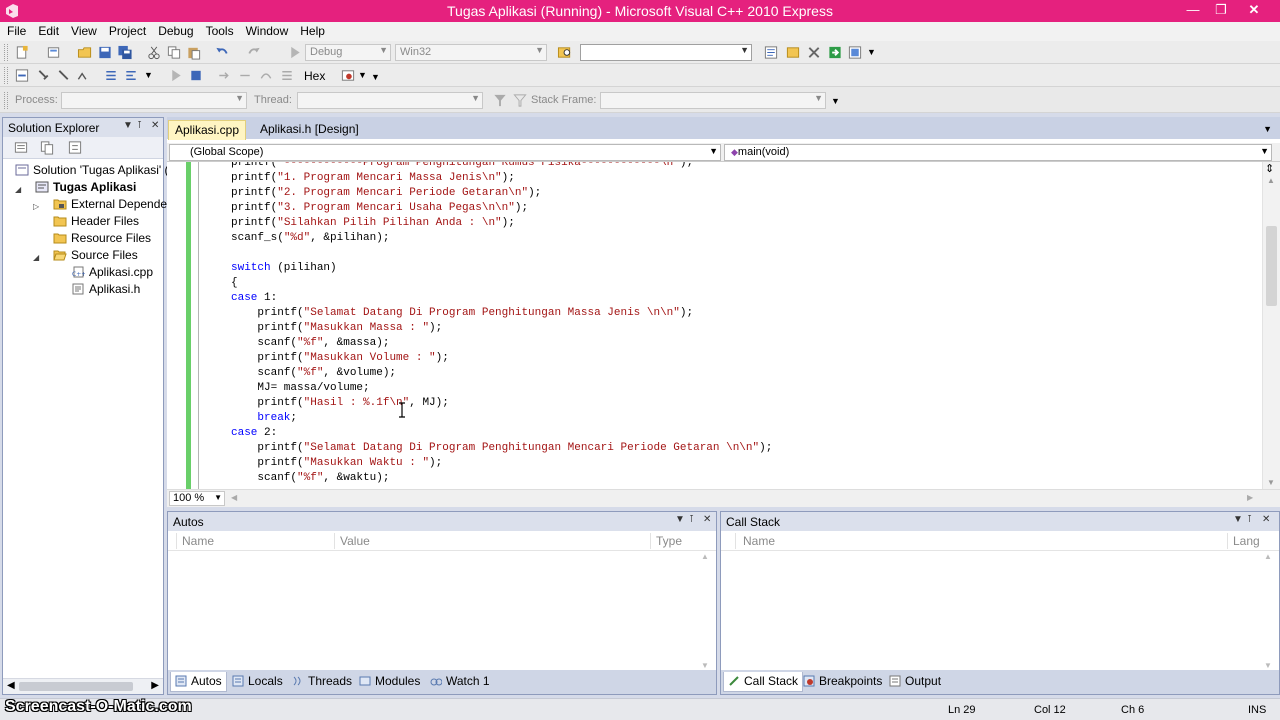 Image resolution: width=1280 pixels, height=720 pixels. I want to click on toolbar-grip, so click(6, 100).